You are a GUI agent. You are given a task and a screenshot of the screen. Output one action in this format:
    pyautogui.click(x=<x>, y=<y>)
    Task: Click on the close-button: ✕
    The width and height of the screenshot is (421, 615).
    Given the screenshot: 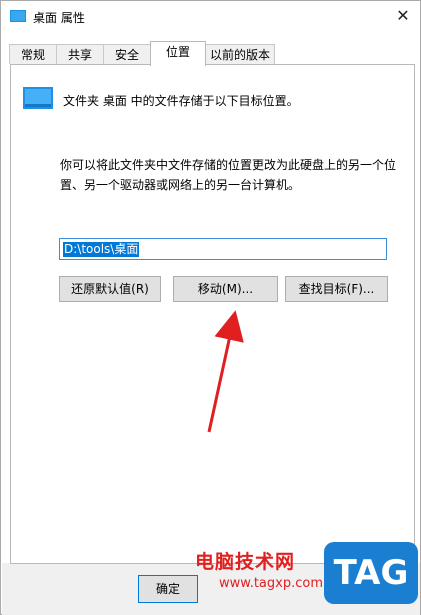 What is the action you would take?
    pyautogui.click(x=403, y=16)
    